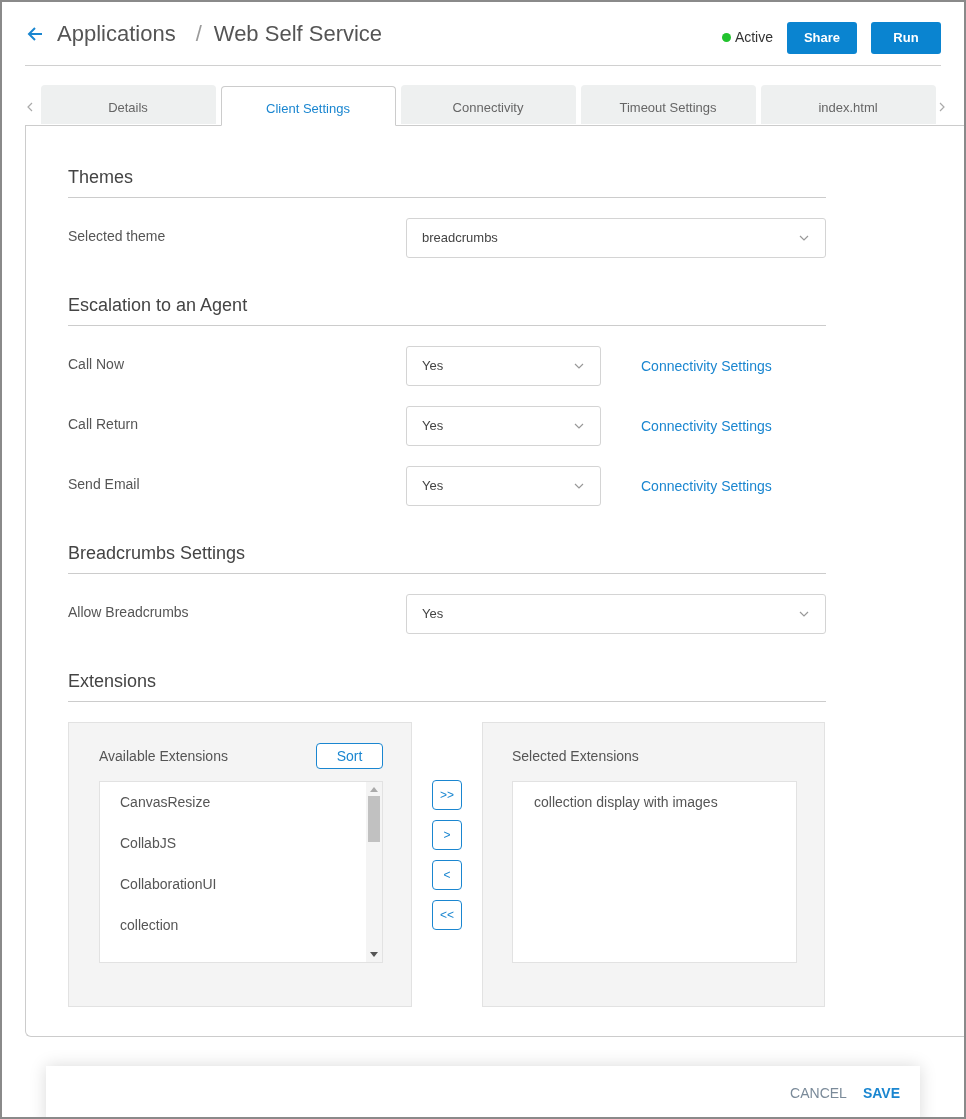 This screenshot has width=966, height=1119. I want to click on panel-title: Selected Extensions, so click(576, 756).